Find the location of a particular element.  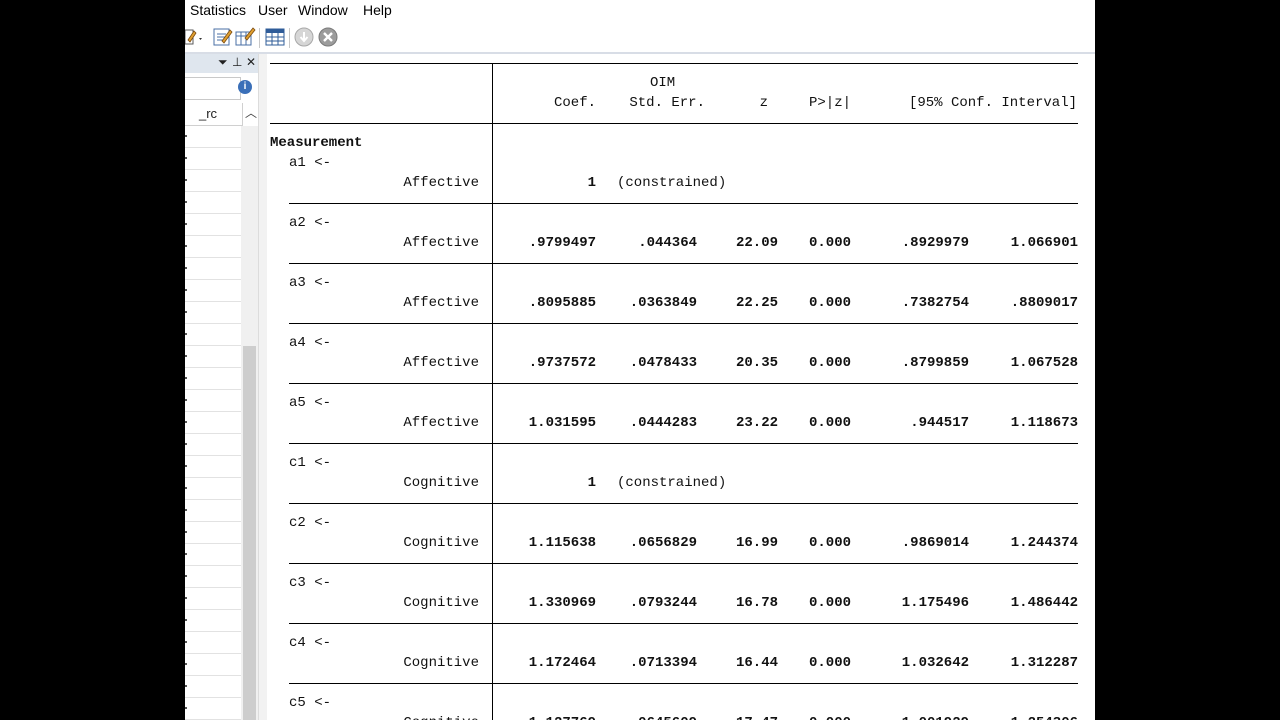

cell-coef: 1 is located at coordinates (591, 183).